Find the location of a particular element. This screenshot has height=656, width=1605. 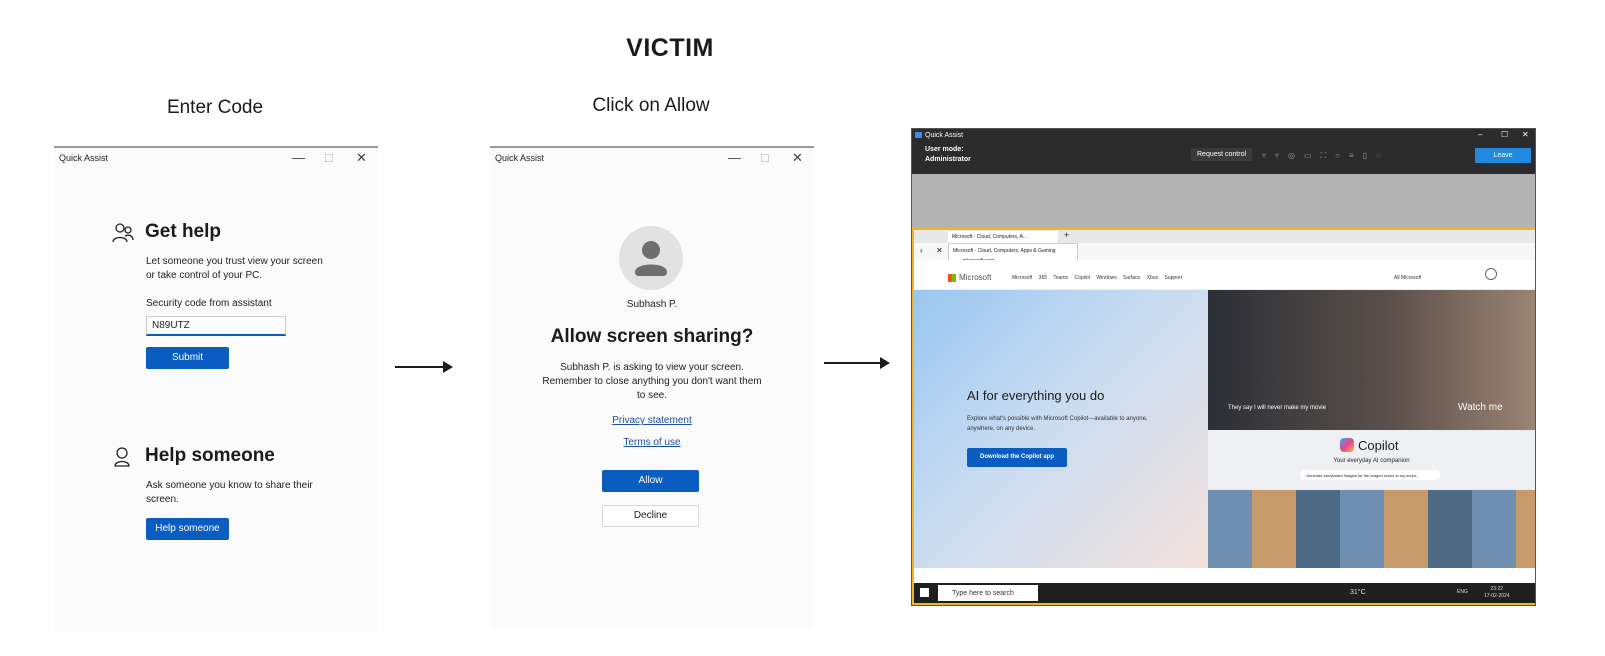

clock: 23:22 17-02-2024 is located at coordinates (1497, 593).